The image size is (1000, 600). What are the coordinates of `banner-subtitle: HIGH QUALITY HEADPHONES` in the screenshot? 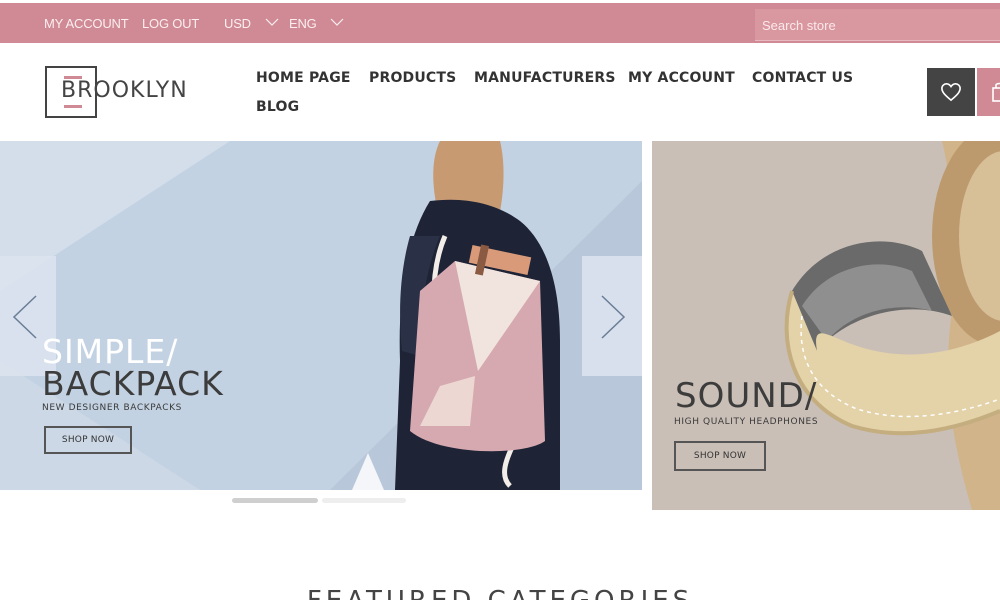 It's located at (746, 422).